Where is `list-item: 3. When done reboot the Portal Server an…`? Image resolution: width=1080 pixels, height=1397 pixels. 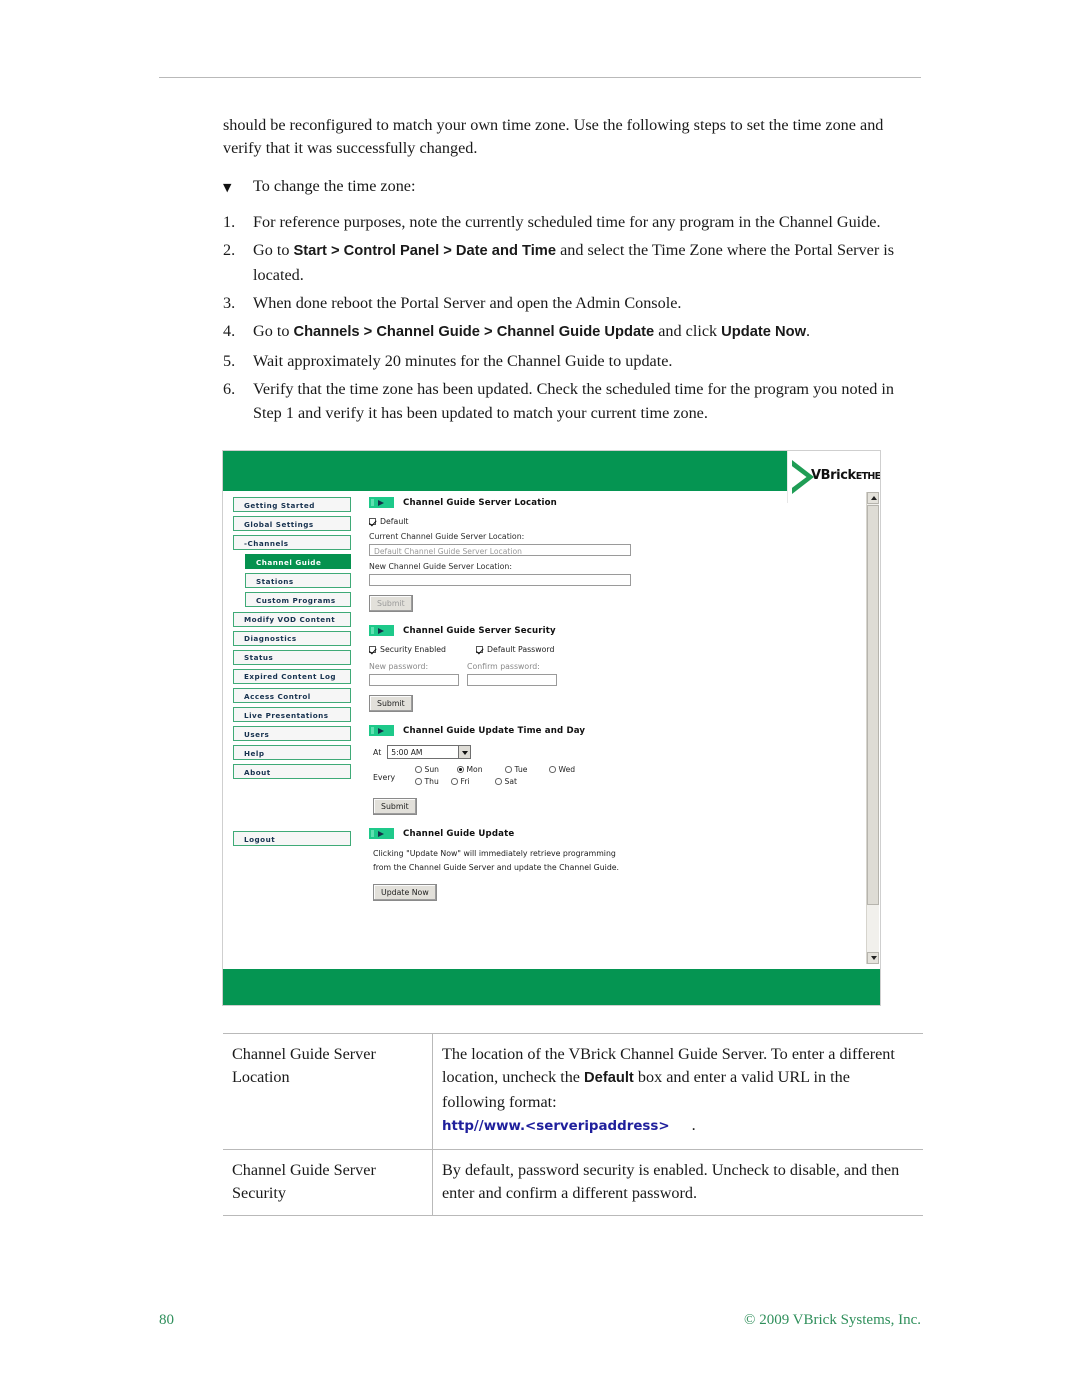 list-item: 3. When done reboot the Portal Server an… is located at coordinates (573, 303).